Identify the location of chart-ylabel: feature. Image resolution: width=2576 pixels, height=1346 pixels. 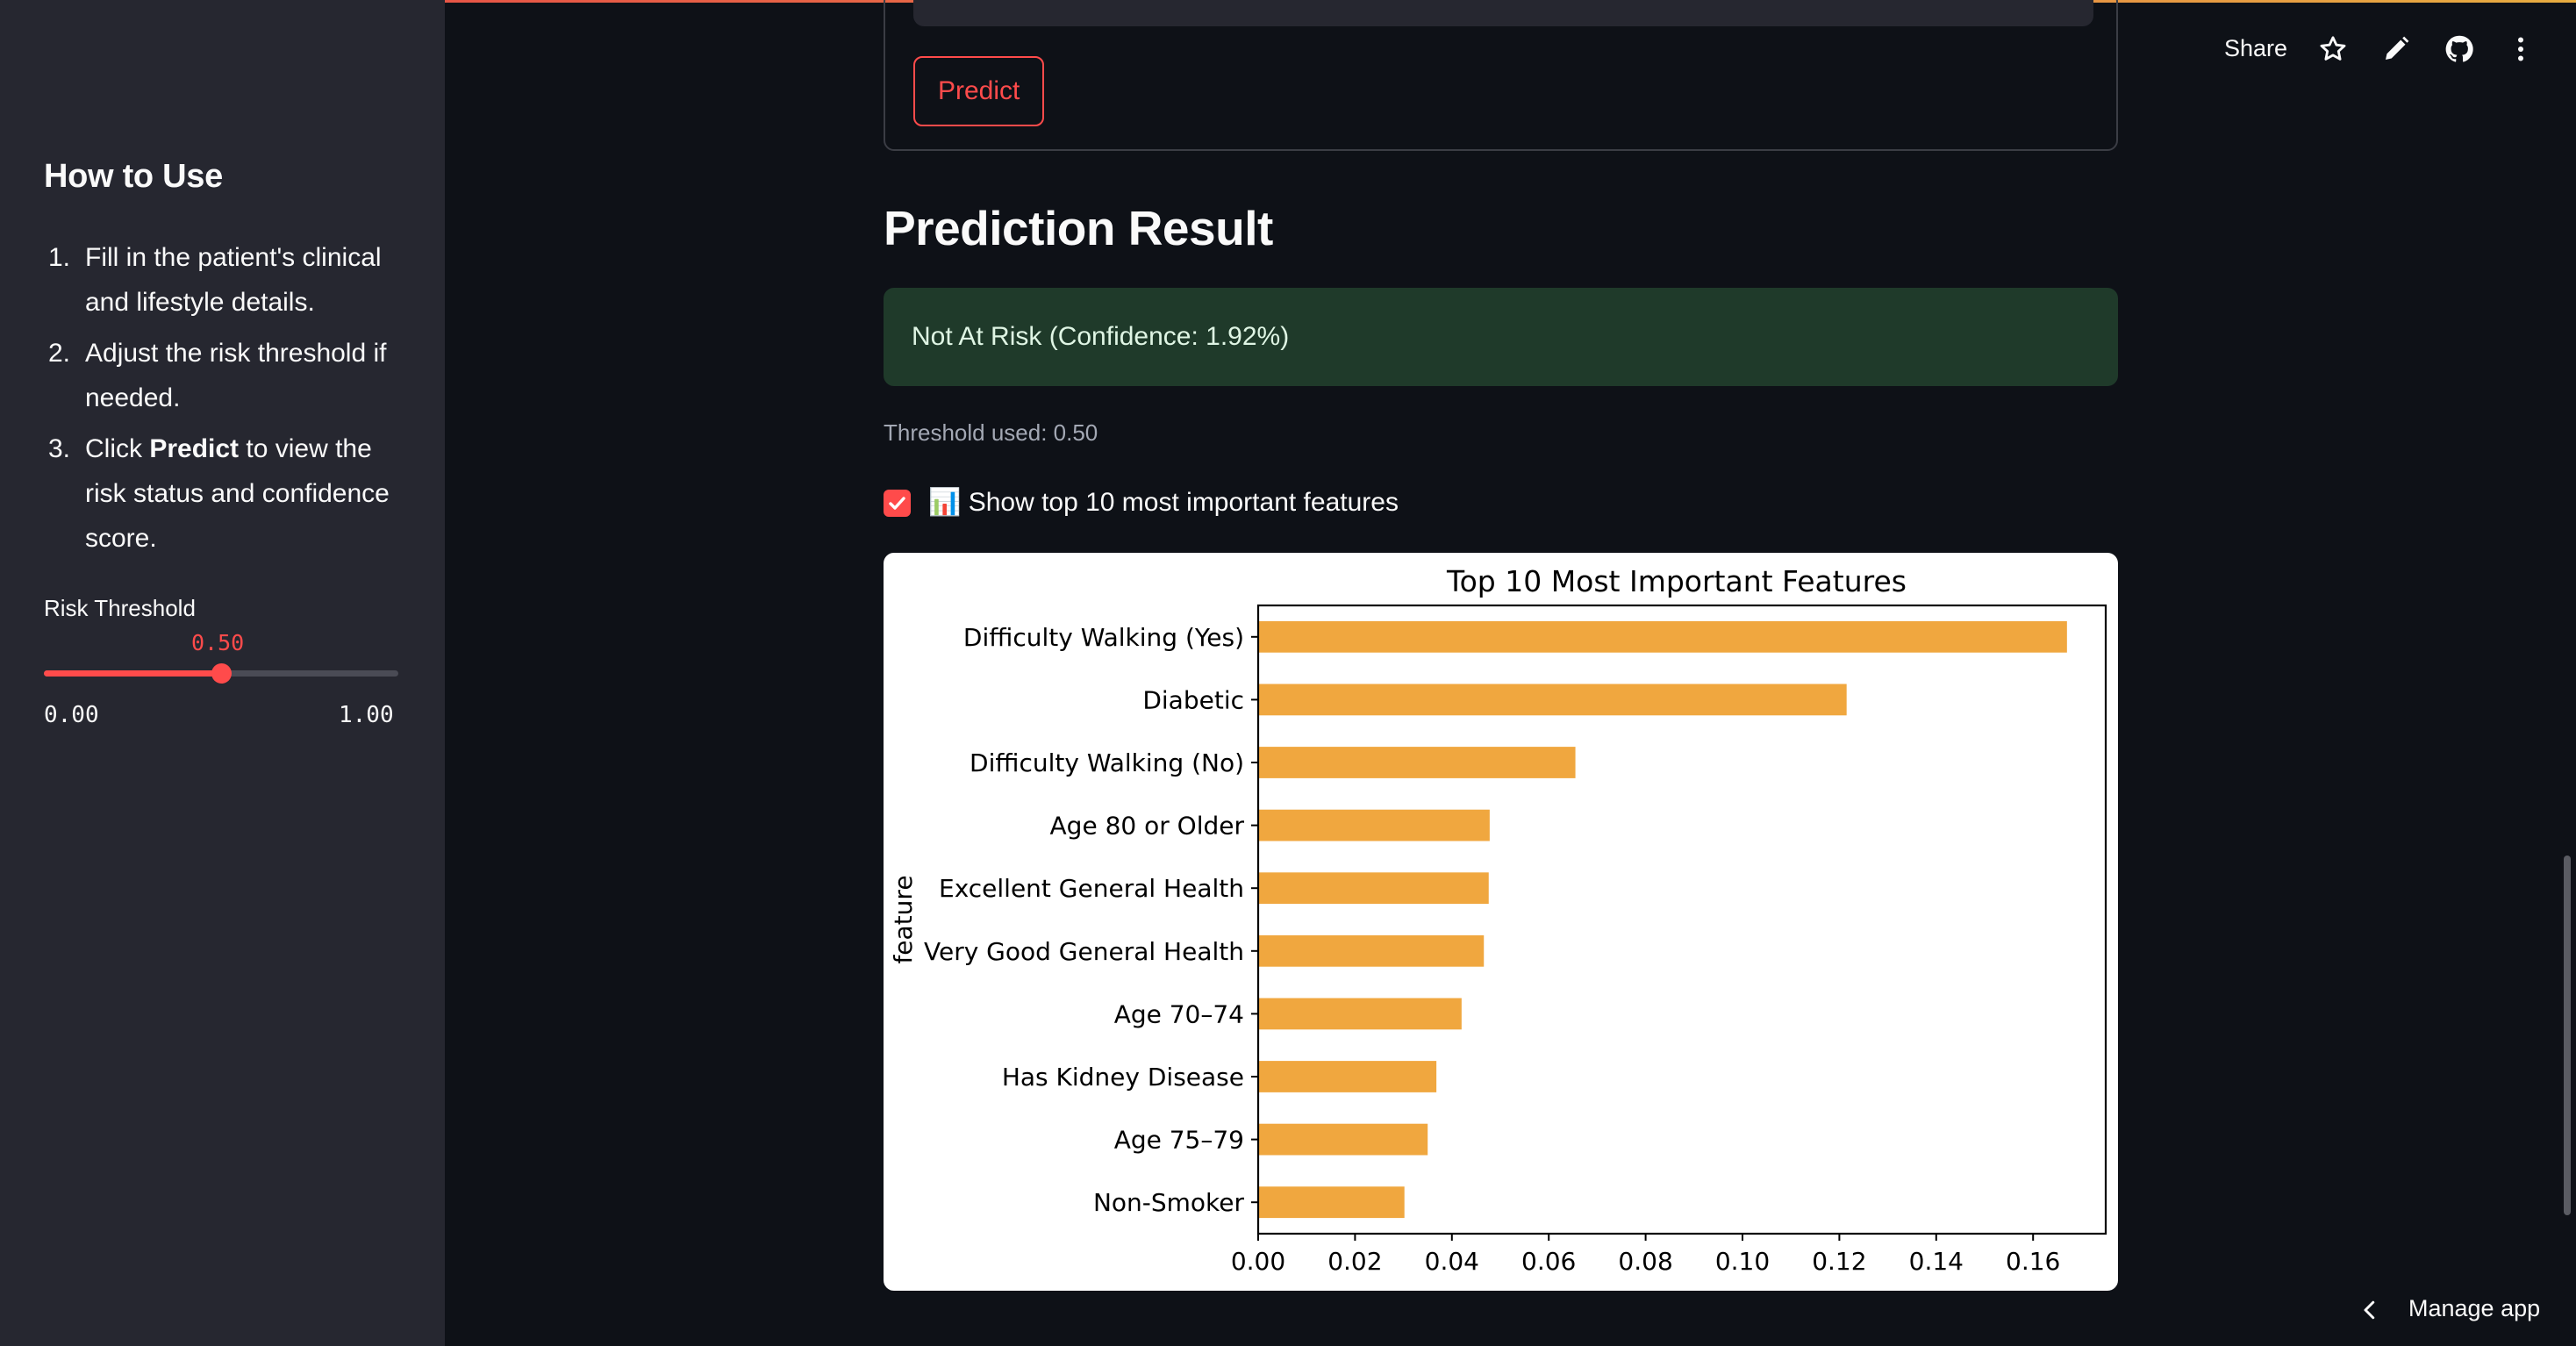
(903, 919).